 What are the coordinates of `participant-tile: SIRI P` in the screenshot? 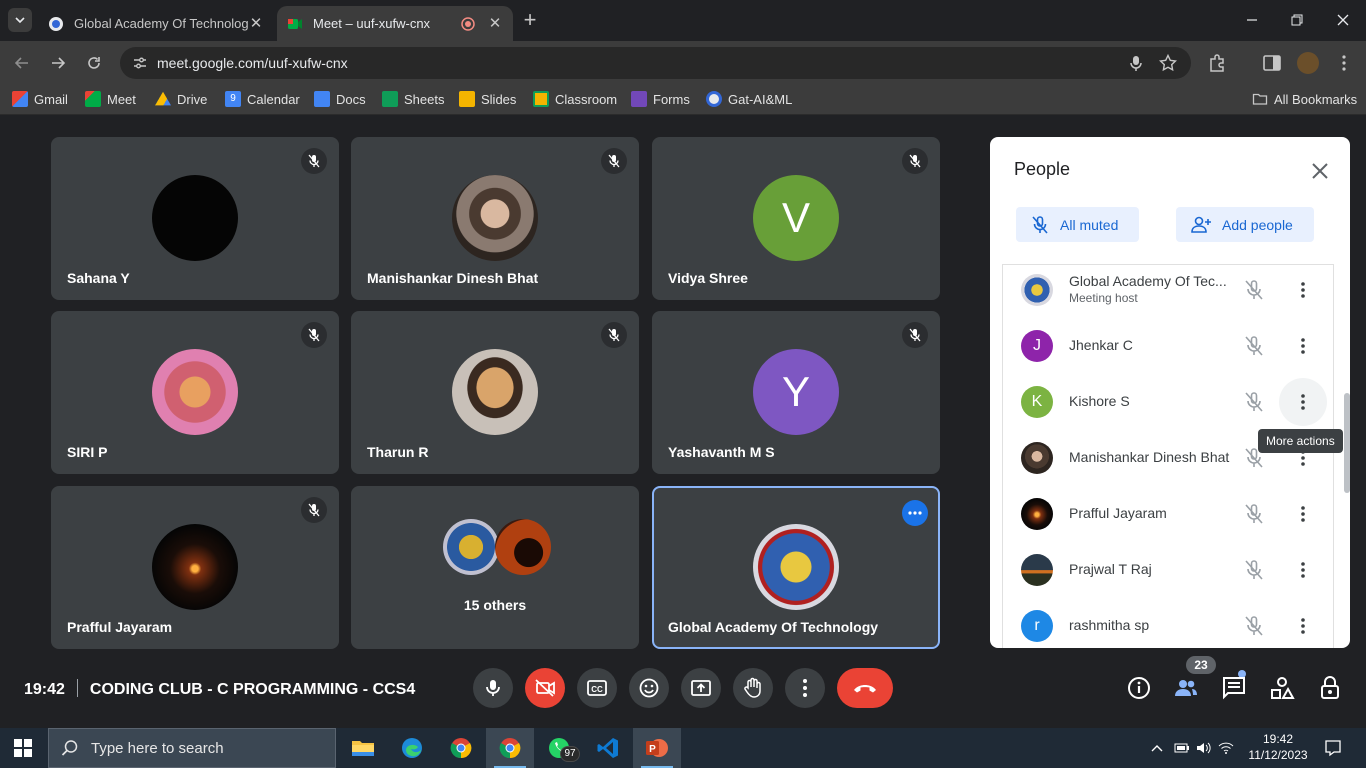 It's located at (195, 392).